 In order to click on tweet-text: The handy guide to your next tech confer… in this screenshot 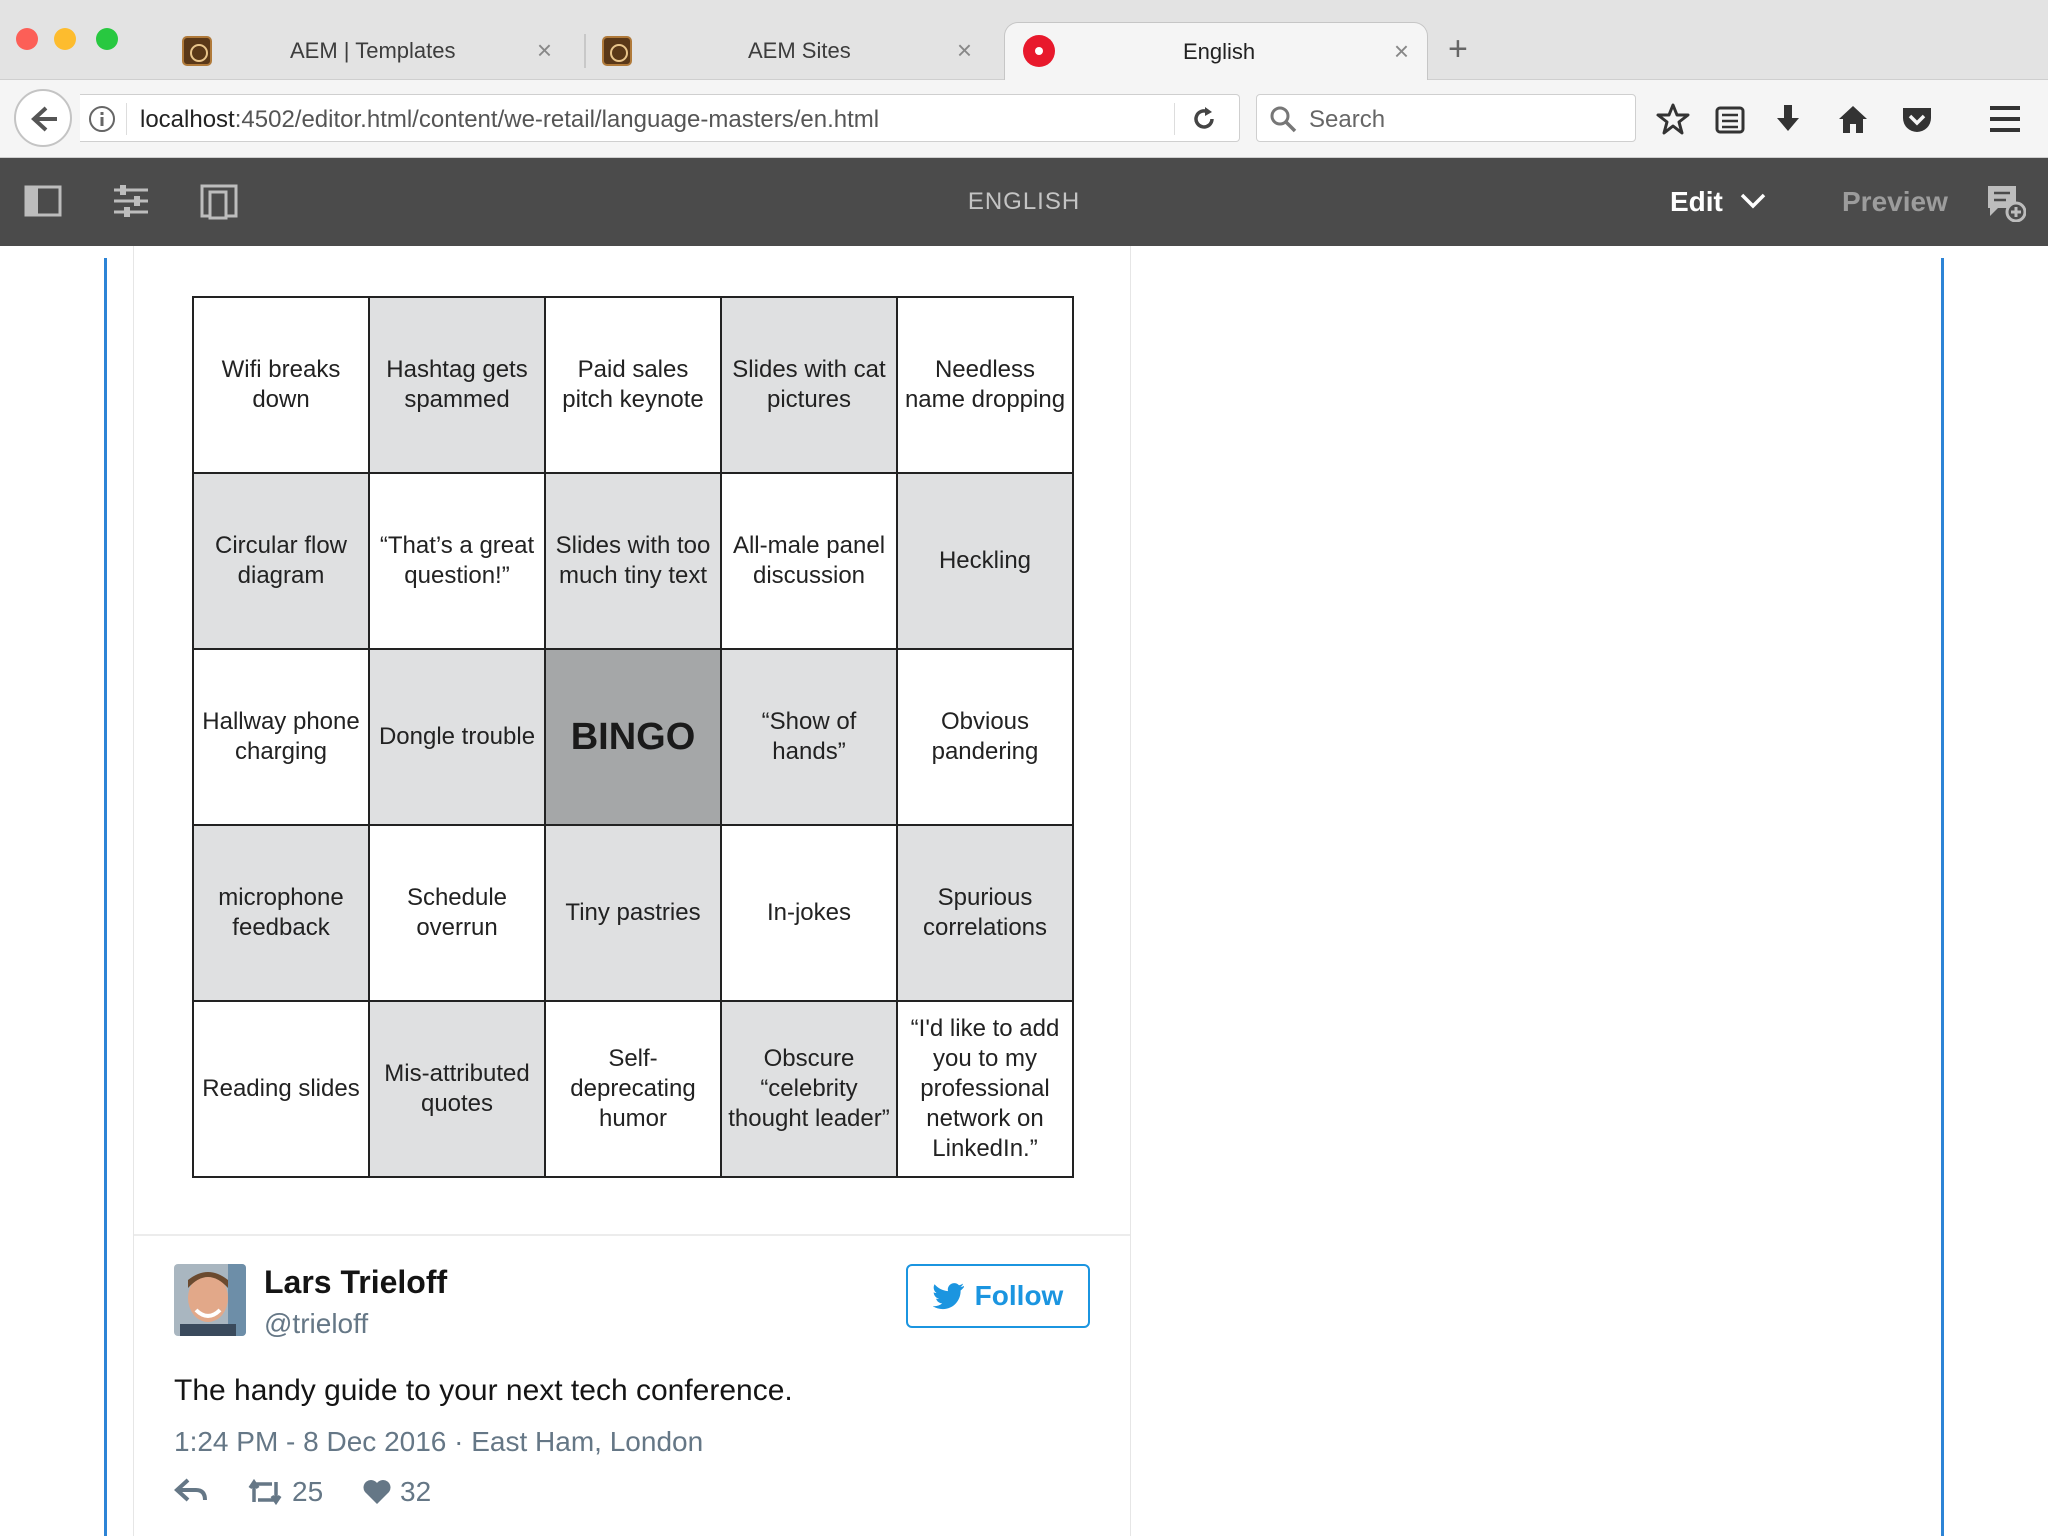, I will do `click(483, 1390)`.